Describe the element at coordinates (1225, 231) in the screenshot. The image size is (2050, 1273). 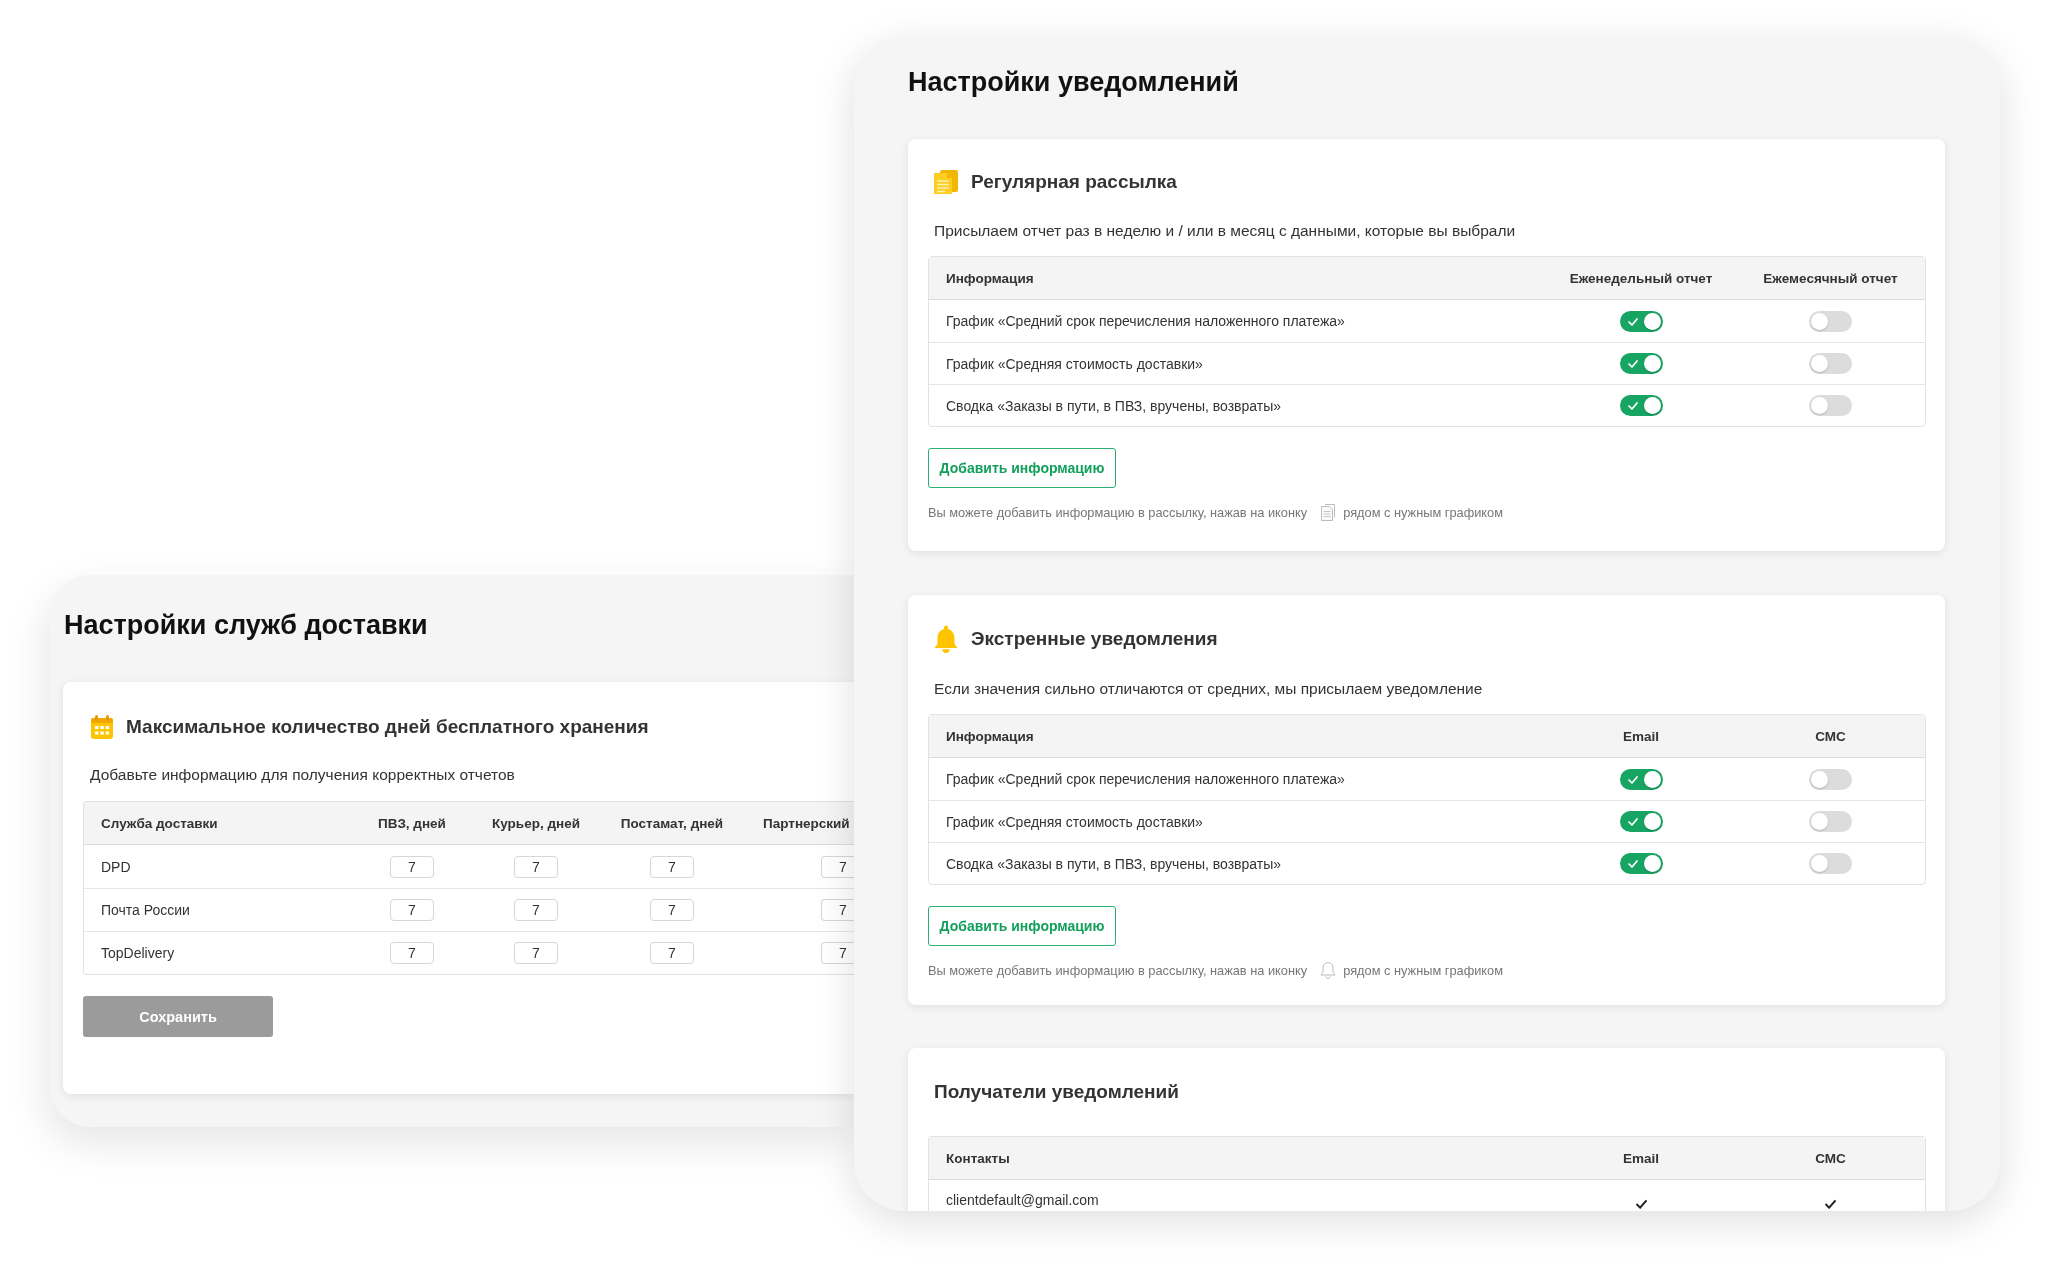
I see `card-description: Присылаем отчет раз в неделю и / или в месяц с данными, которые вы выбрали` at that location.